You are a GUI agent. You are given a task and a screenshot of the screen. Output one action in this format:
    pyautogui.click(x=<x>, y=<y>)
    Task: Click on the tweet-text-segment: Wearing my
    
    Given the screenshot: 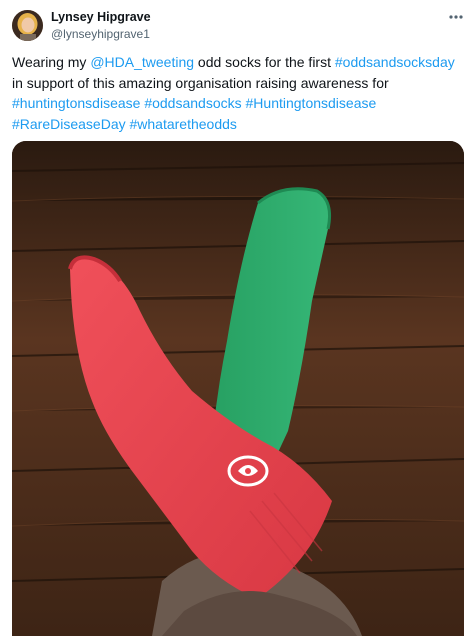 What is the action you would take?
    pyautogui.click(x=51, y=62)
    